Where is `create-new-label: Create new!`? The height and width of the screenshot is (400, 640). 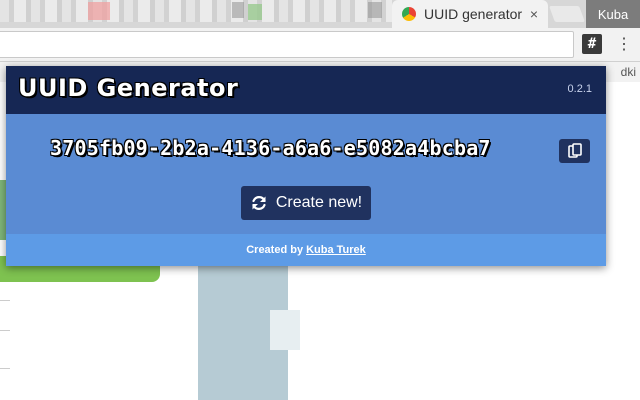
create-new-label: Create new! is located at coordinates (319, 202).